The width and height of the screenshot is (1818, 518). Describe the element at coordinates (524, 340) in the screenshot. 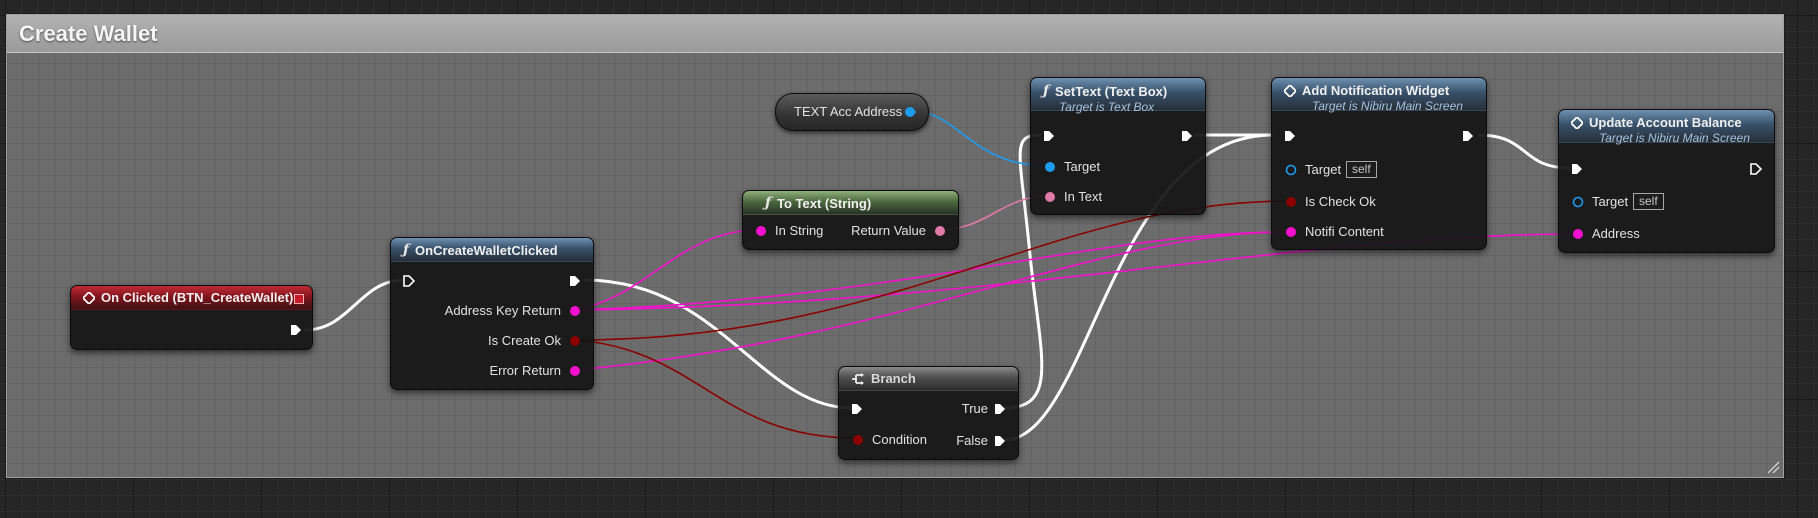

I see `is-create-ok-label: Is Create Ok` at that location.